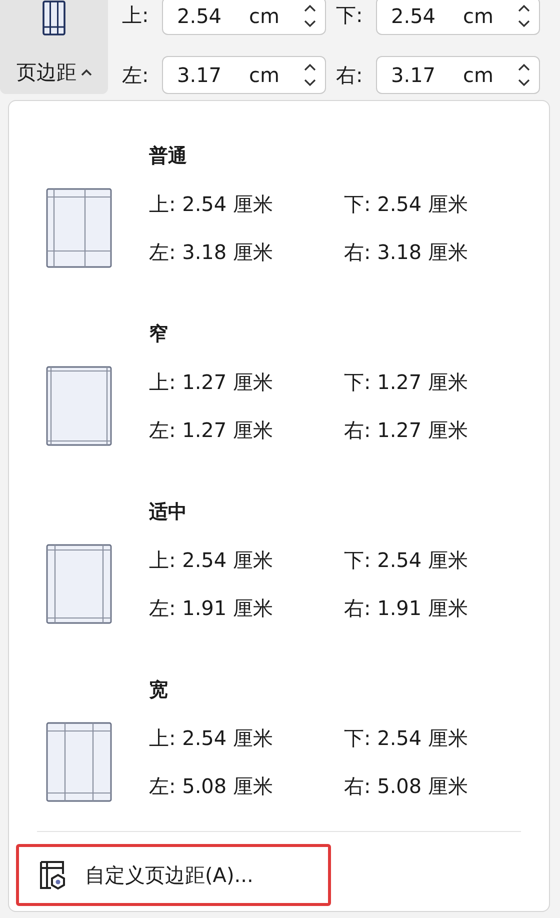 This screenshot has width=560, height=918. Describe the element at coordinates (211, 382) in the screenshot. I see `margin-value: 上: 1.27 厘米` at that location.